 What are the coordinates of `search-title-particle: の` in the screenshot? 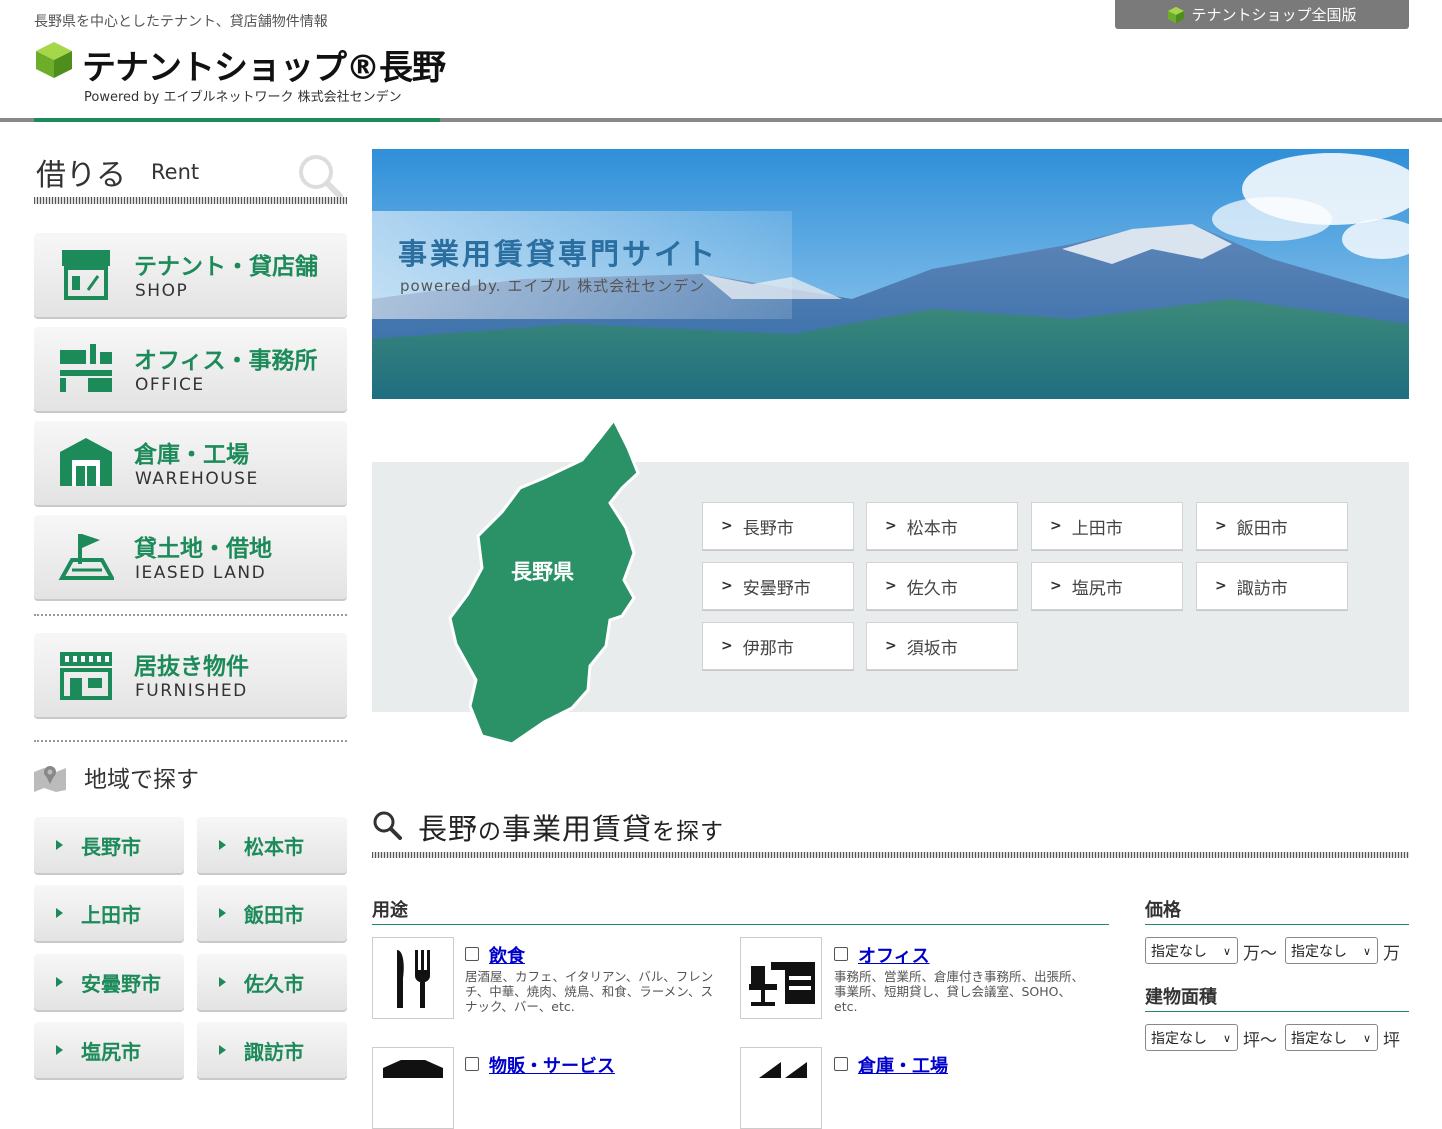 It's located at (490, 832).